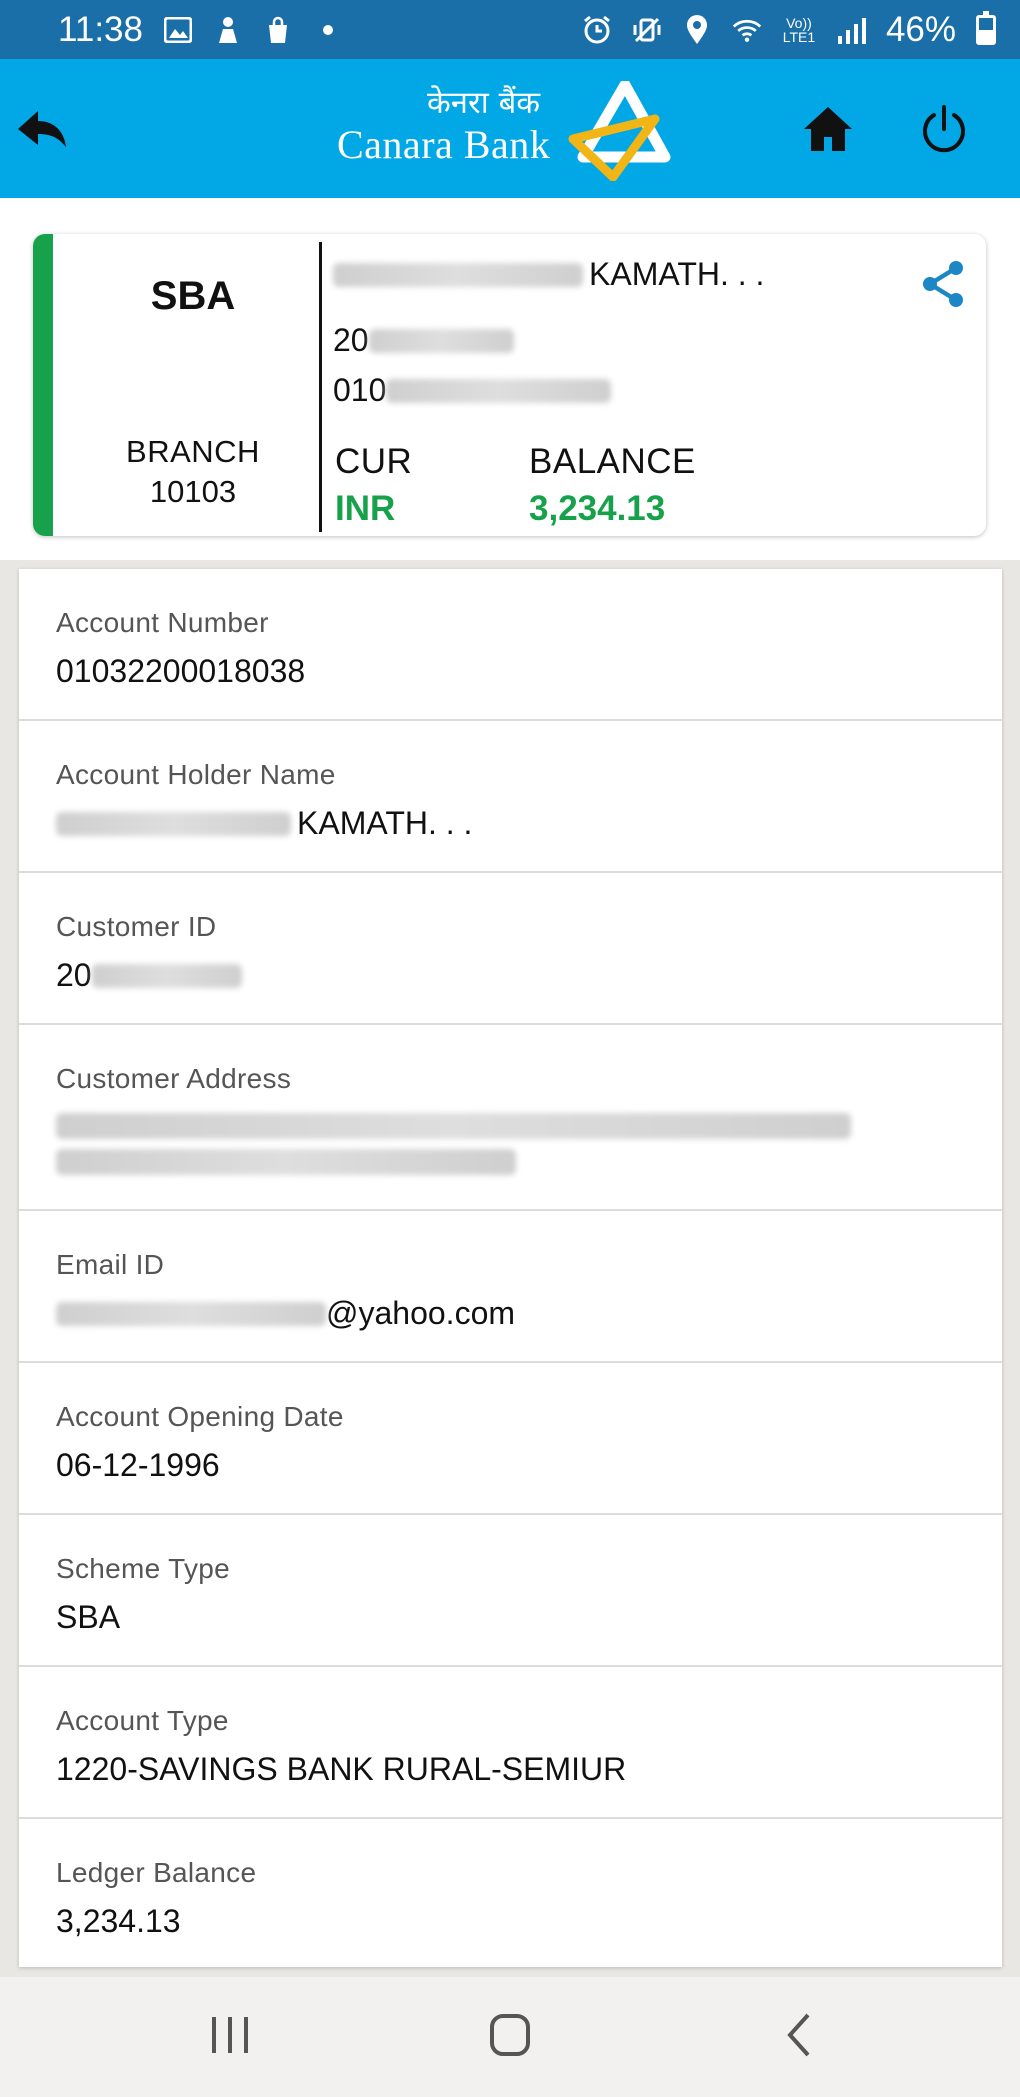 The height and width of the screenshot is (2097, 1020). What do you see at coordinates (510, 797) in the screenshot?
I see `detail-row-holder-name: Account Holder Name KAMATH. . .` at bounding box center [510, 797].